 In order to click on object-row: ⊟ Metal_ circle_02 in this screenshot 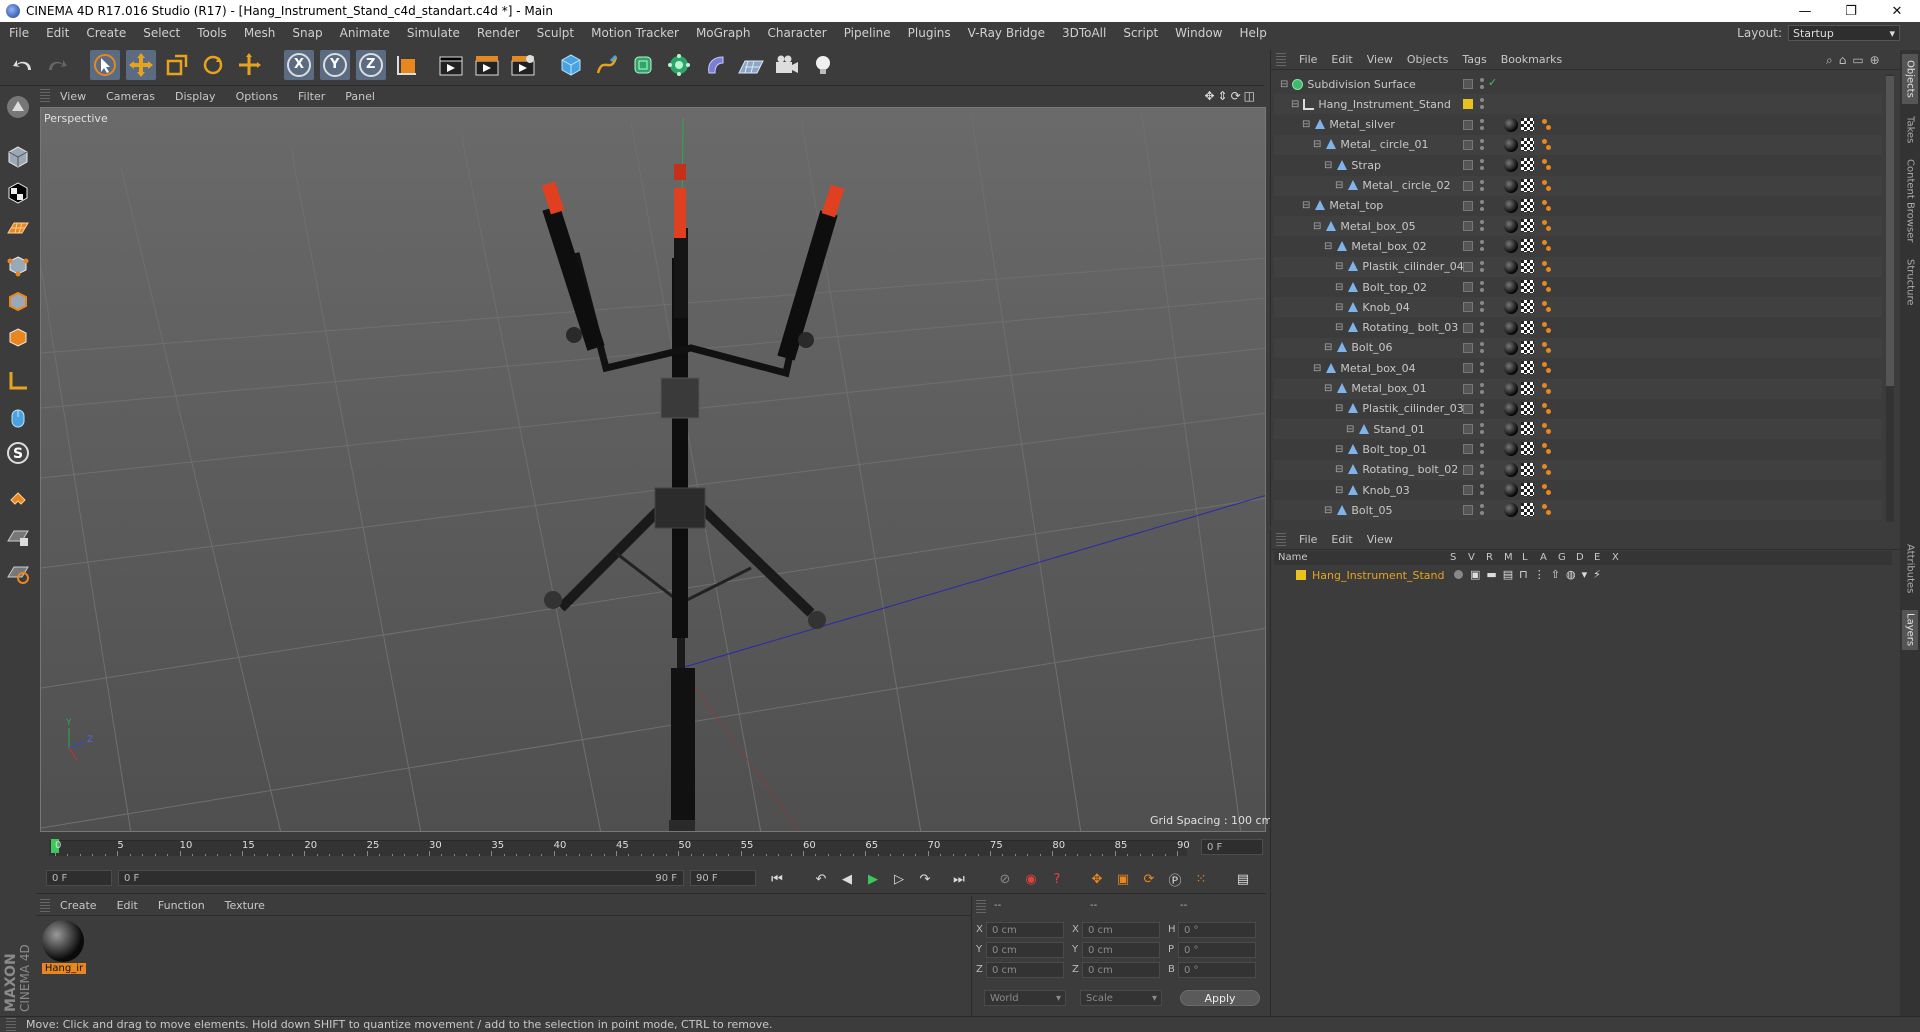, I will do `click(1578, 185)`.